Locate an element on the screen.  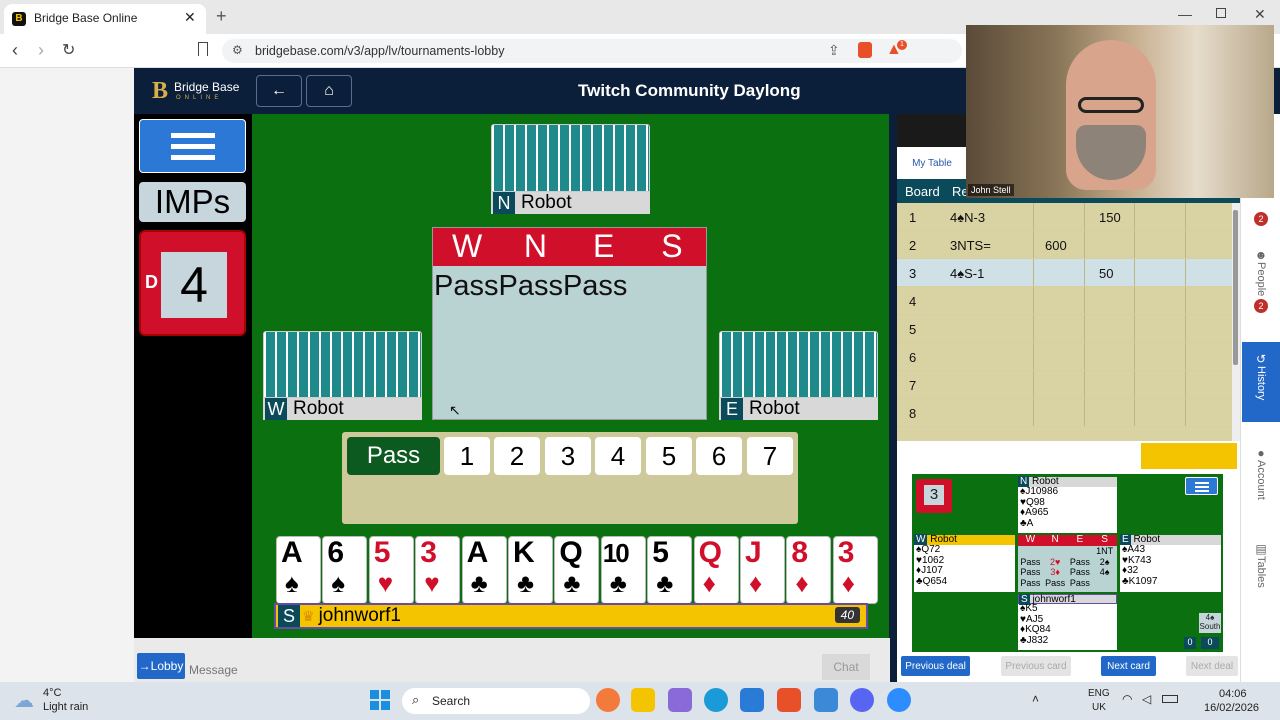
history-icon: ↺ is located at coordinates (1261, 359).